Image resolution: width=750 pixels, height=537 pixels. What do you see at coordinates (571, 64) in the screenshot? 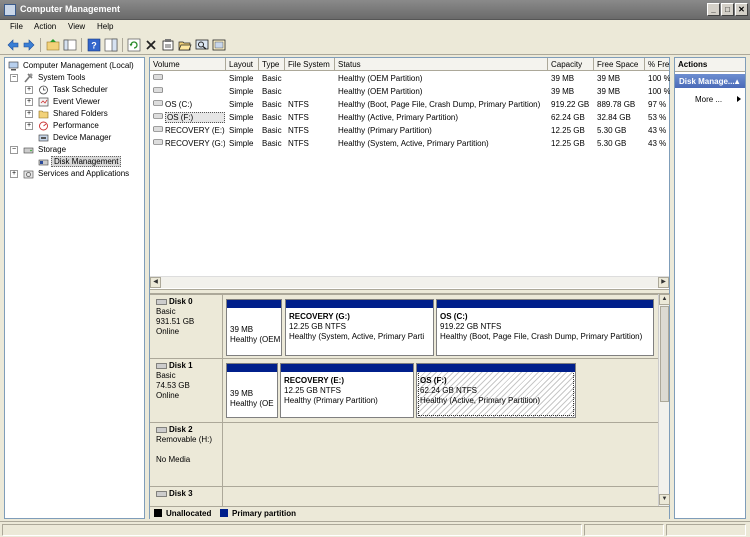
I see `column-header-capacity: Capacity` at bounding box center [571, 64].